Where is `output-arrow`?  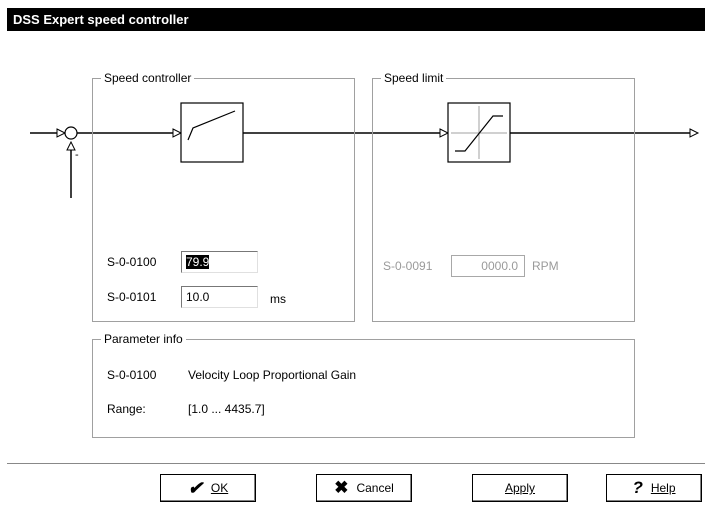 output-arrow is located at coordinates (694, 133).